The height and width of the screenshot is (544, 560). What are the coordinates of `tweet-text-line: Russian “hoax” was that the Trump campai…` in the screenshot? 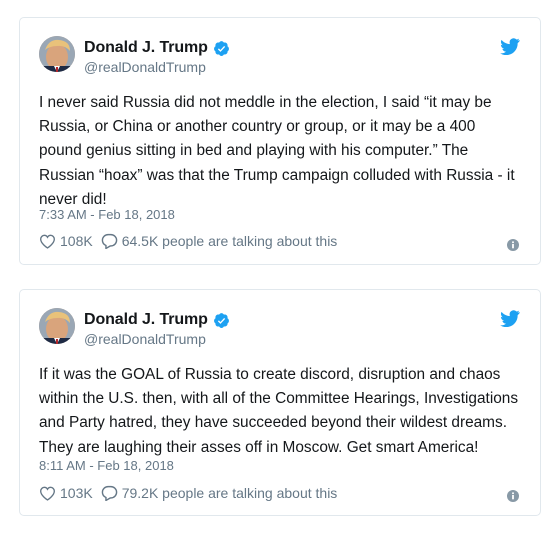 It's located at (277, 175).